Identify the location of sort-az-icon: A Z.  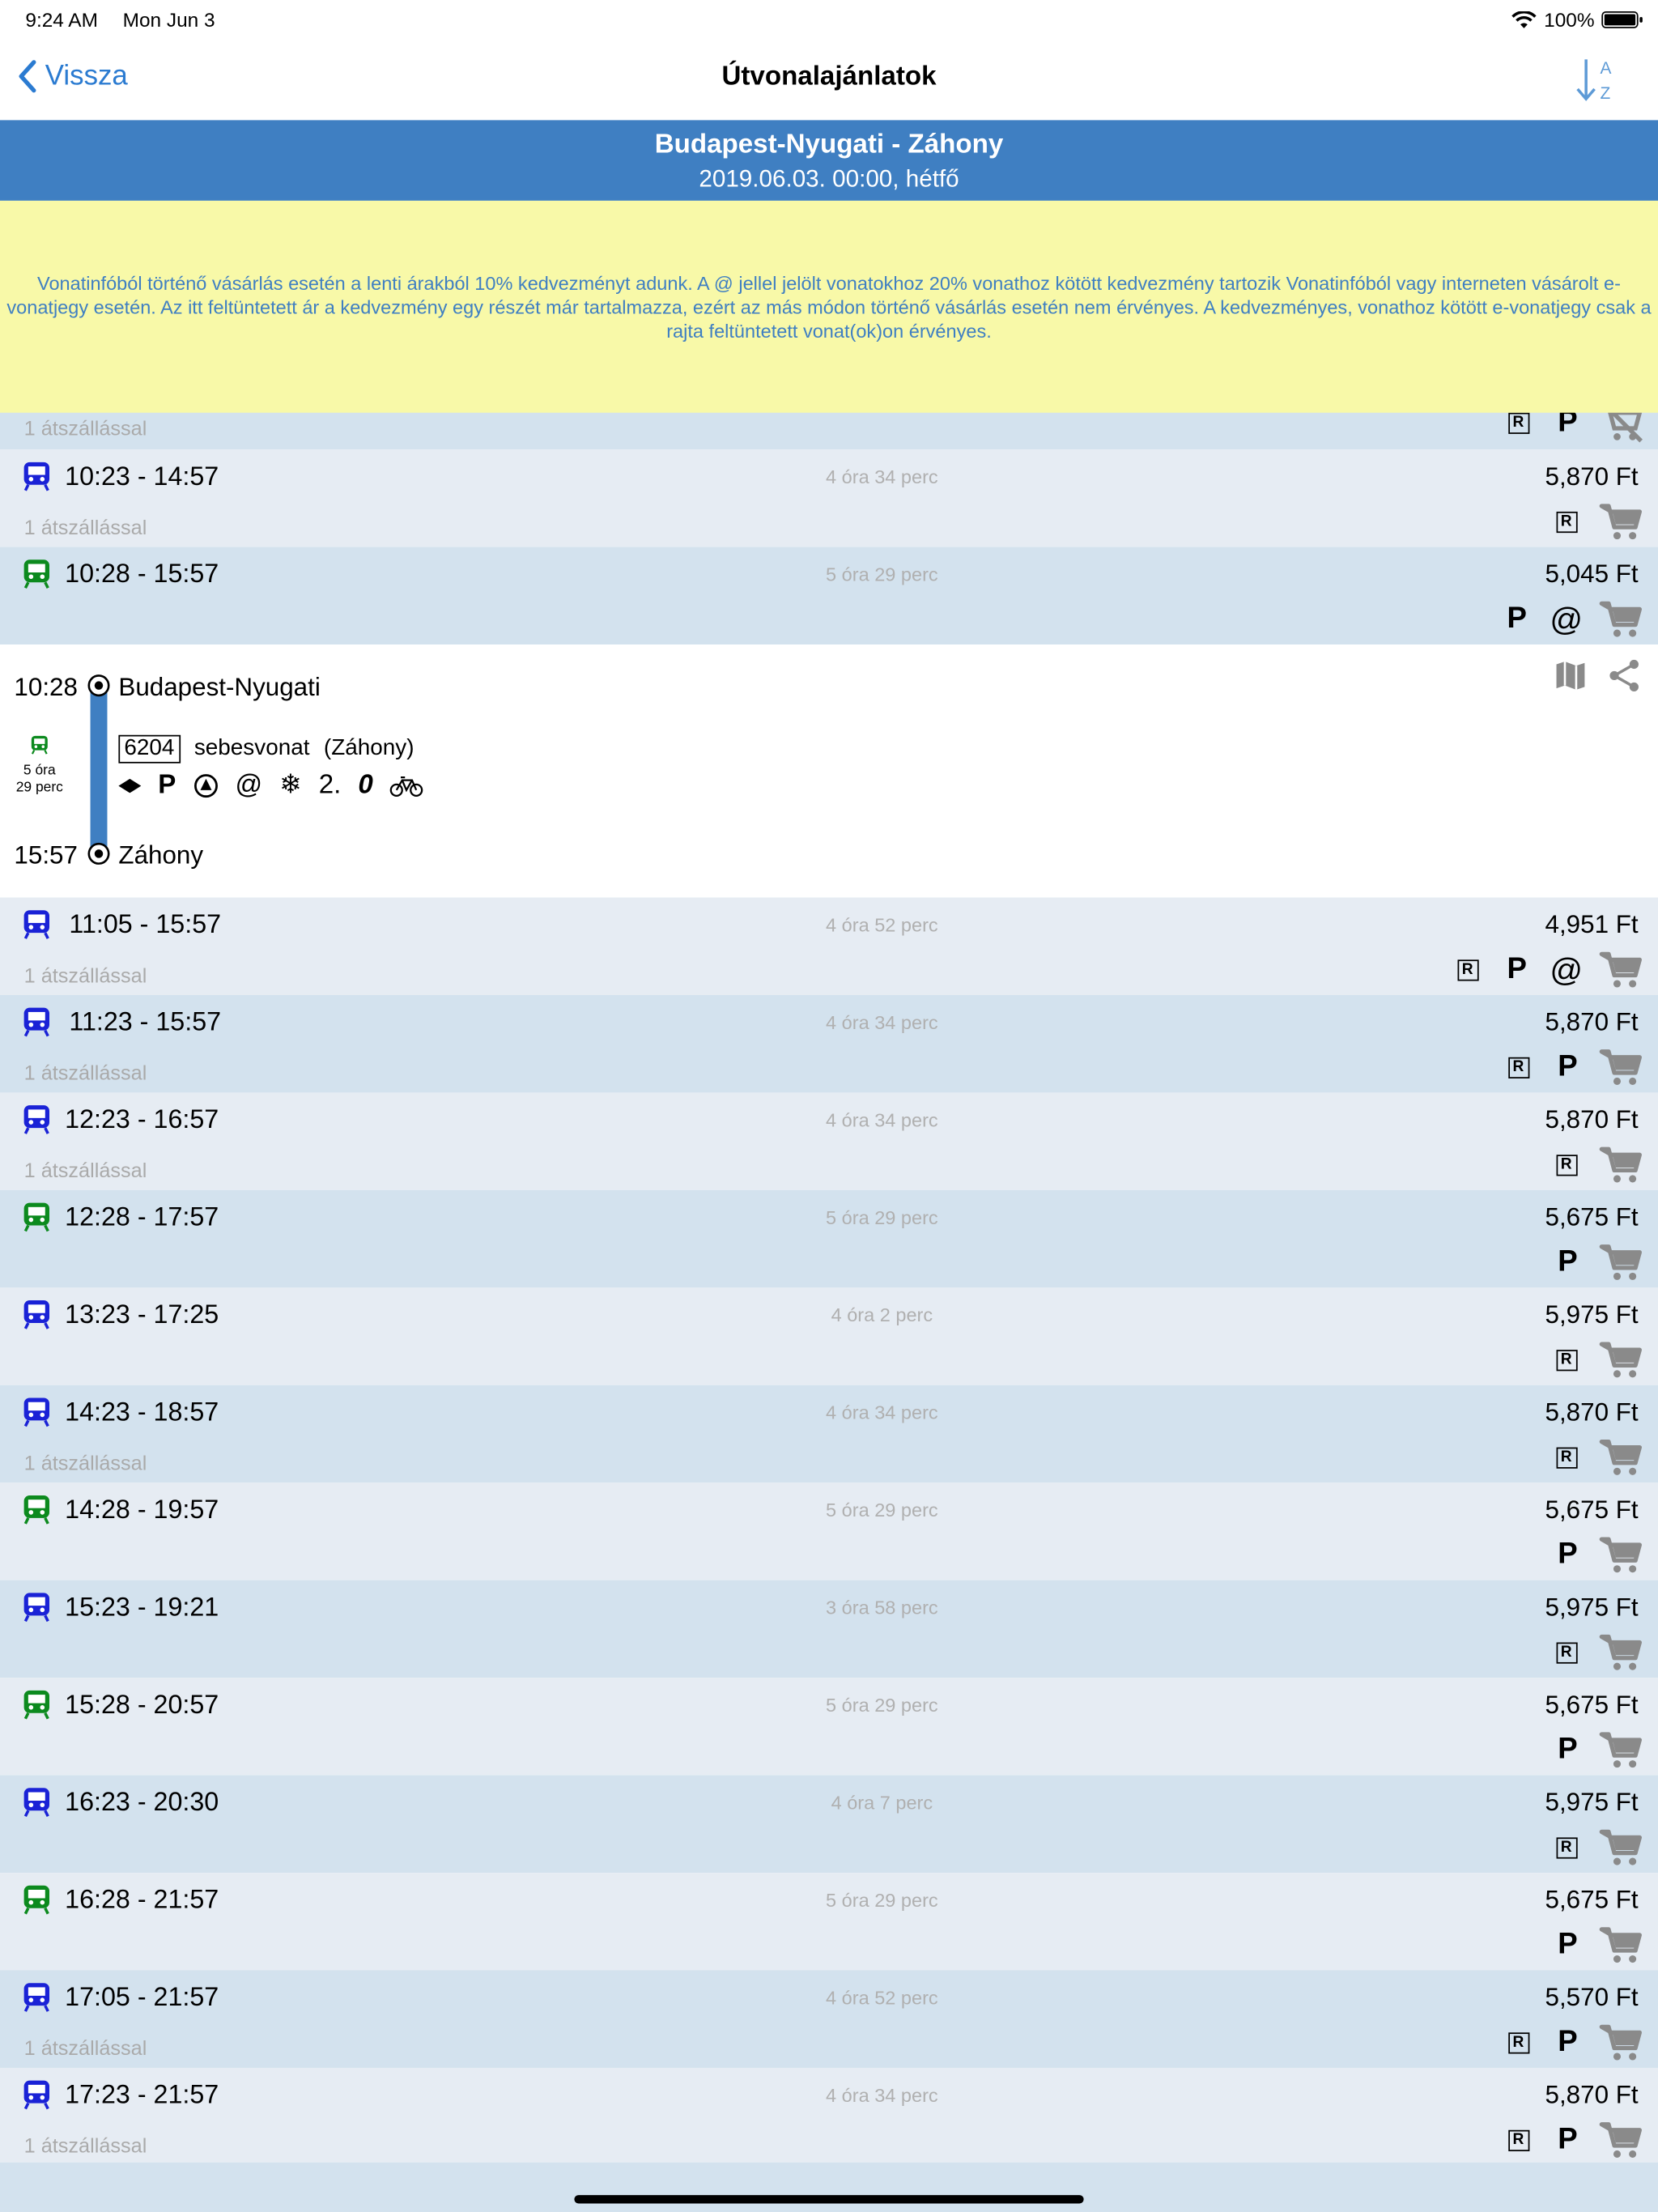
(1594, 81).